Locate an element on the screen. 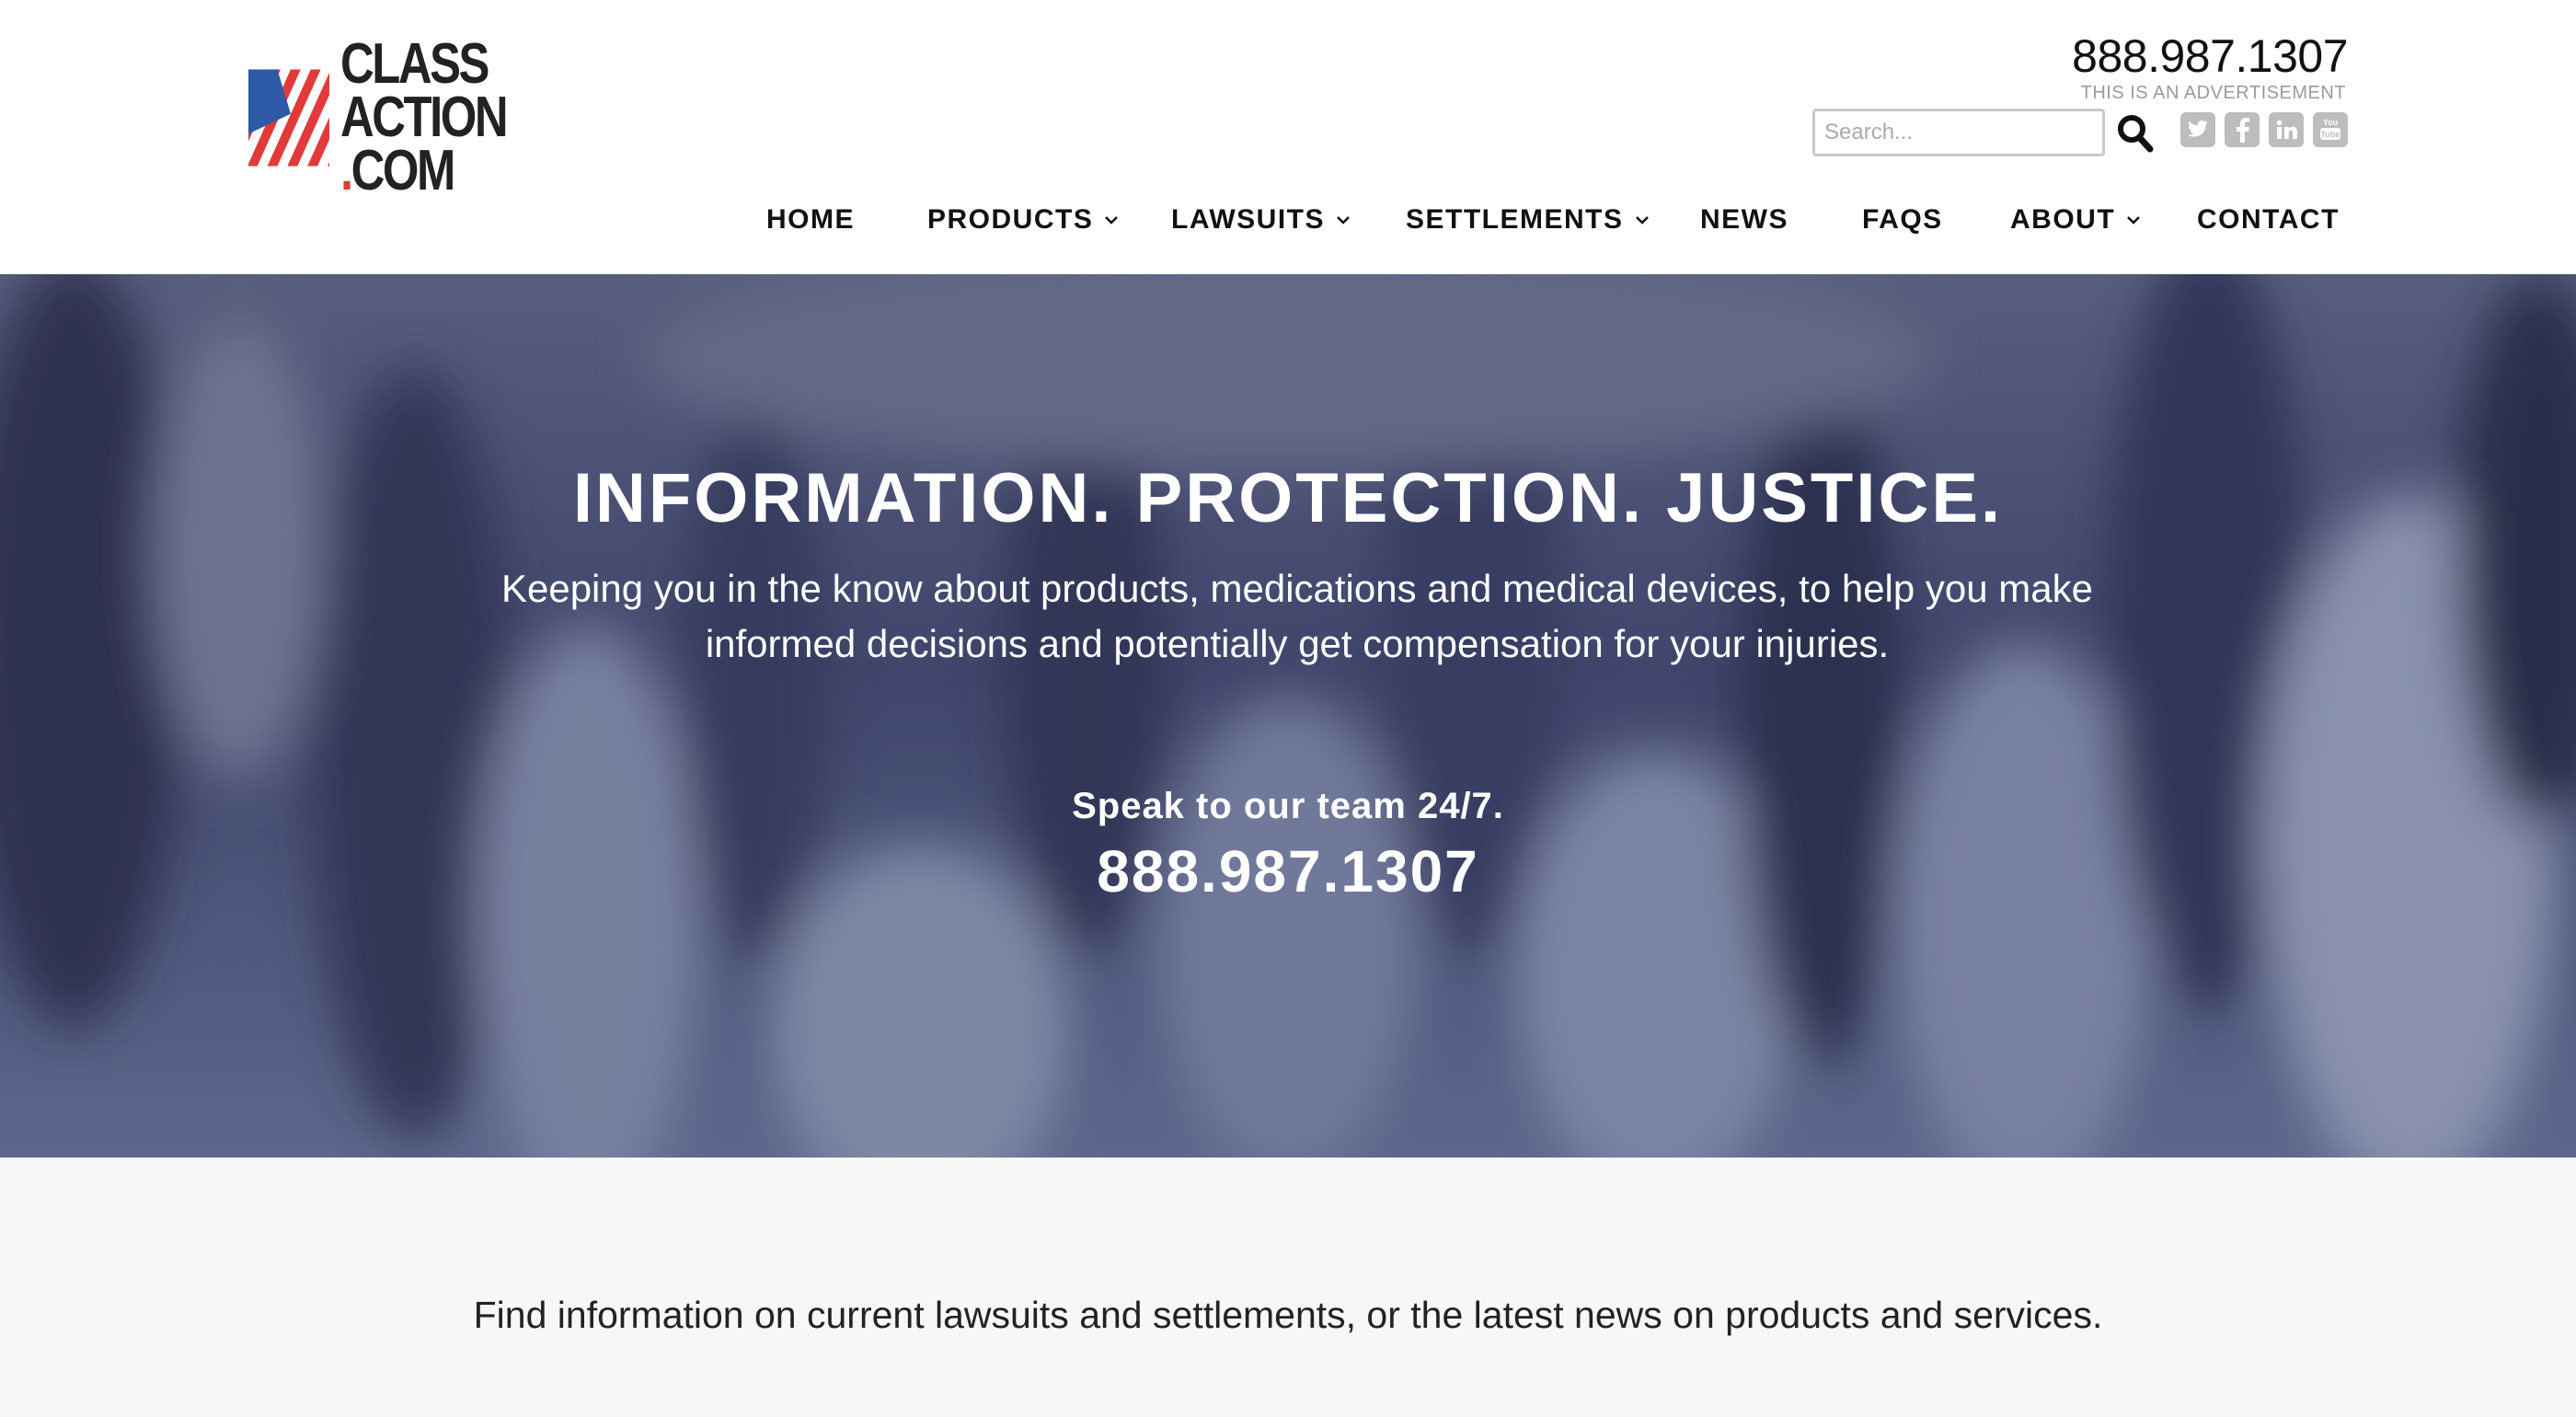  nav-item-about: ABOUT is located at coordinates (2075, 220).